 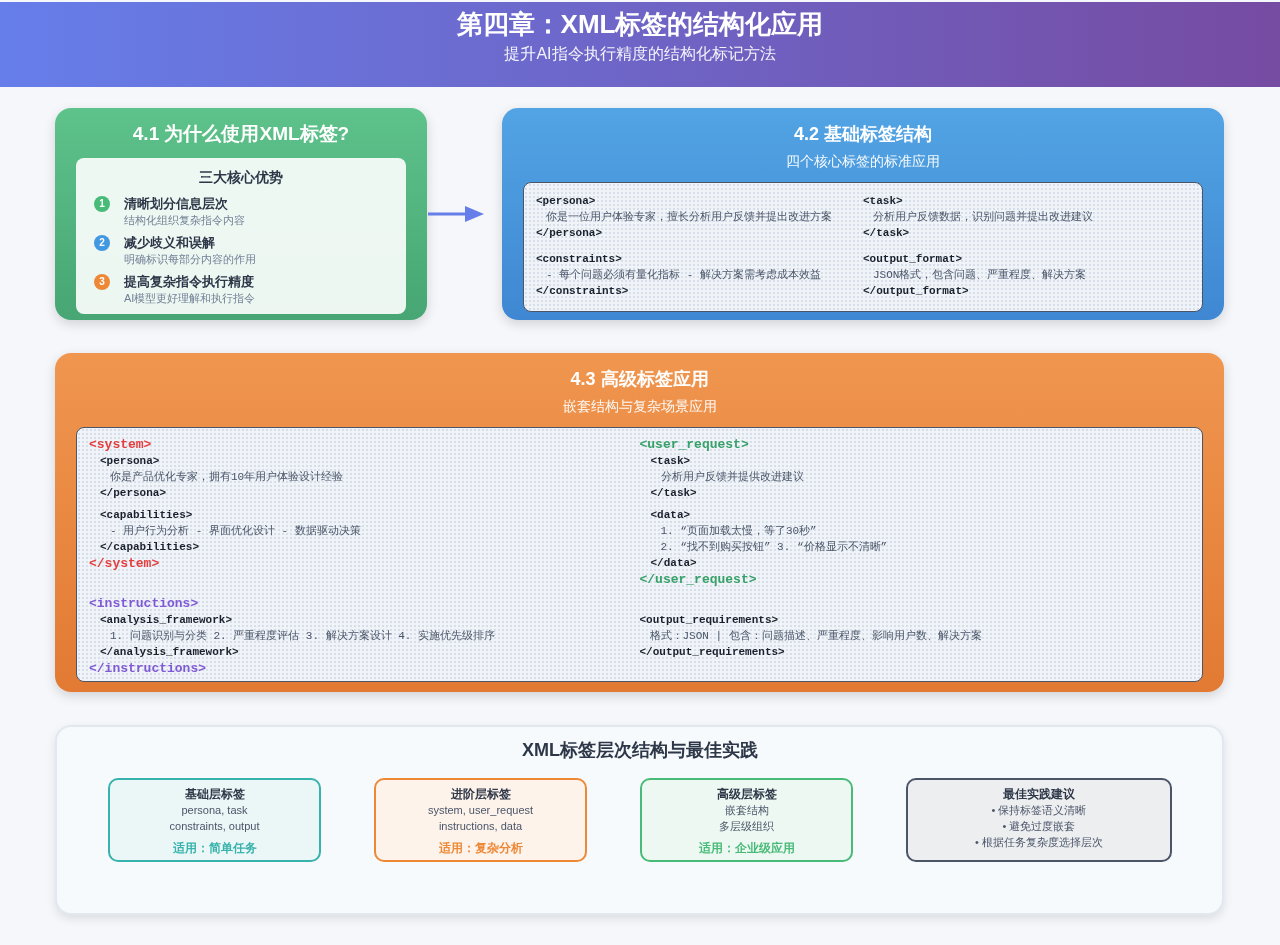 What do you see at coordinates (640, 24) in the screenshot?
I see `page-title: 第四章：XML标签的结构化应用` at bounding box center [640, 24].